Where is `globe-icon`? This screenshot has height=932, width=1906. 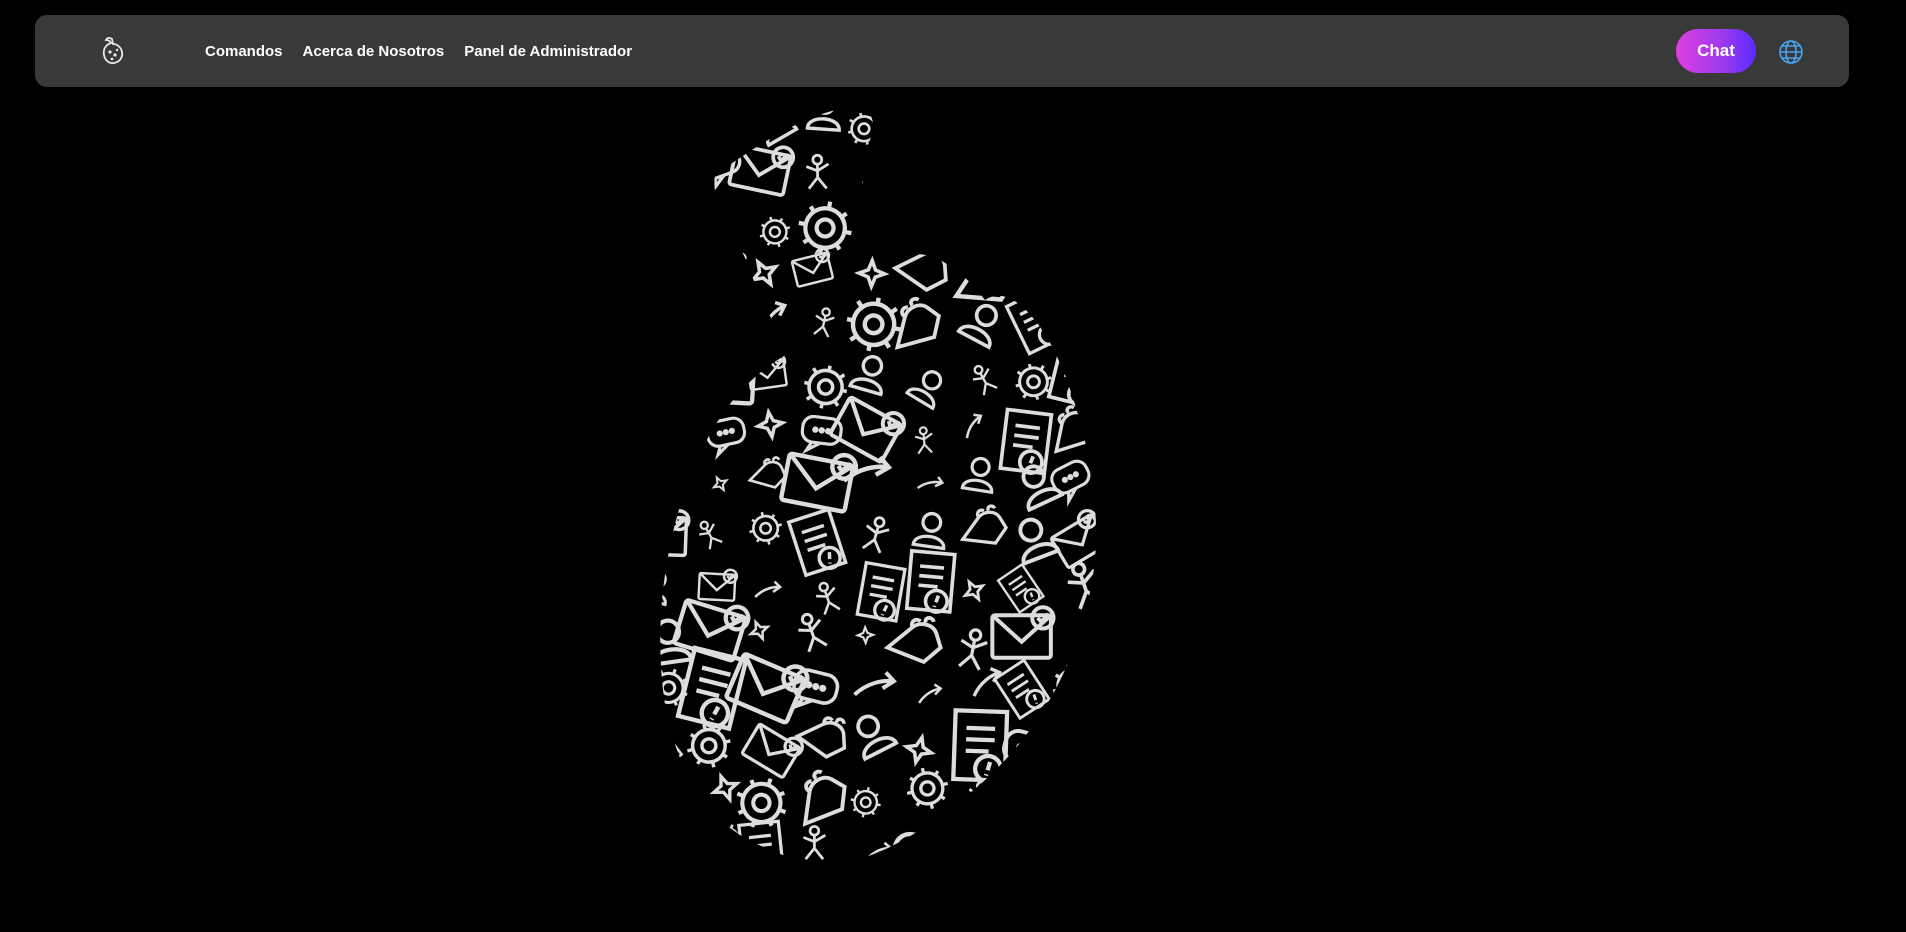
globe-icon is located at coordinates (1791, 52).